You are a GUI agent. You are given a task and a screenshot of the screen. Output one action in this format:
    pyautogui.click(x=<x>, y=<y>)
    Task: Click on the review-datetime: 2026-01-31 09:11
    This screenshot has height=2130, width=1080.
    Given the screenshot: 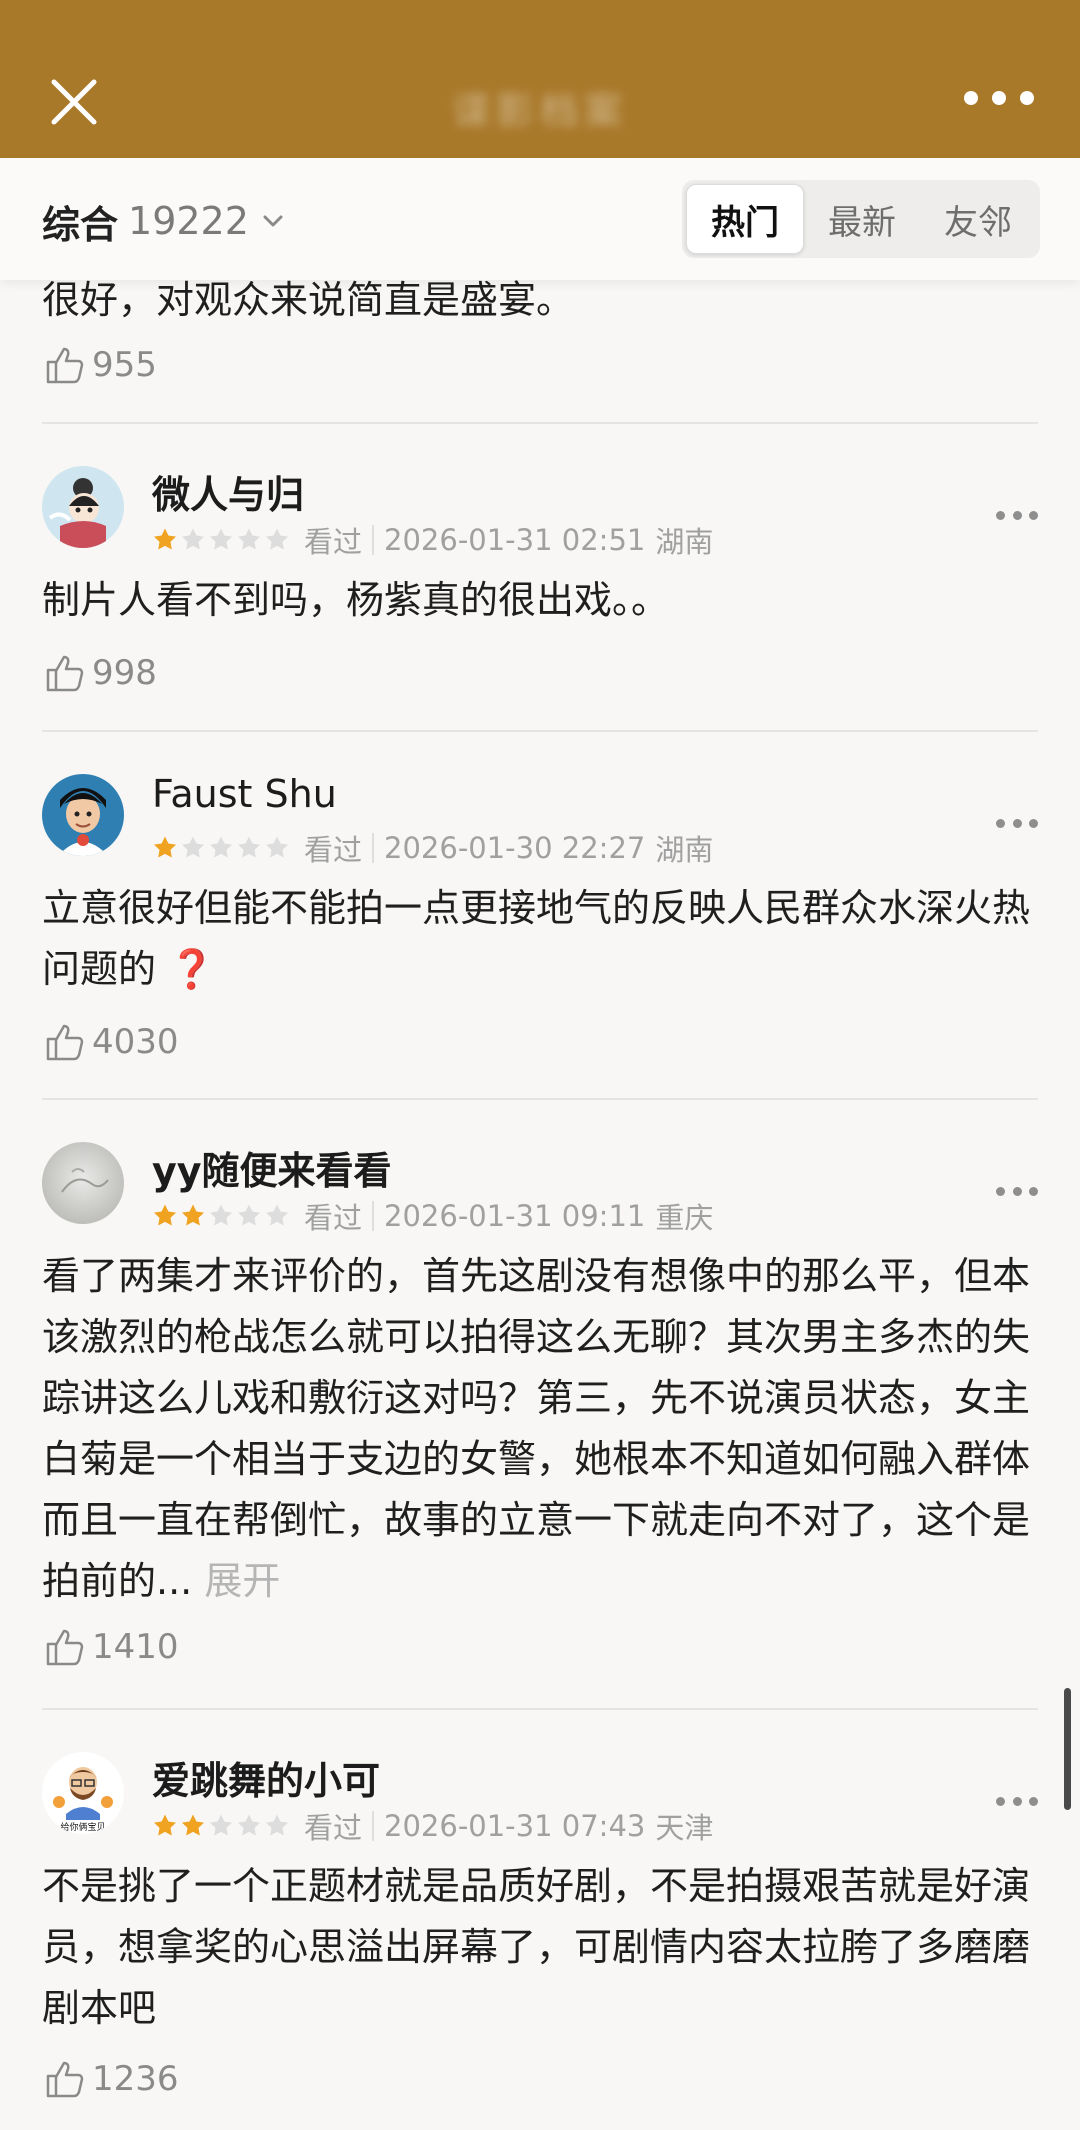 What is the action you would take?
    pyautogui.click(x=515, y=1216)
    